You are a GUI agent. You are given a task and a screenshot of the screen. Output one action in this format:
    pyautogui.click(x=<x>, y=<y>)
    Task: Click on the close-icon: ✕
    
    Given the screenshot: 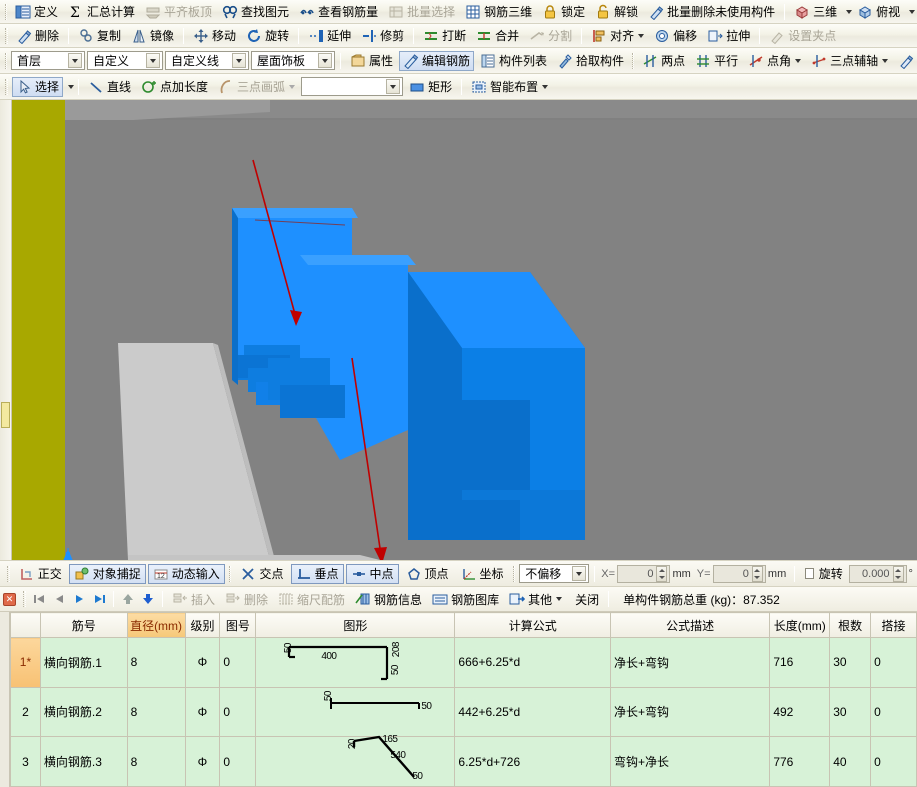 What is the action you would take?
    pyautogui.click(x=9, y=599)
    